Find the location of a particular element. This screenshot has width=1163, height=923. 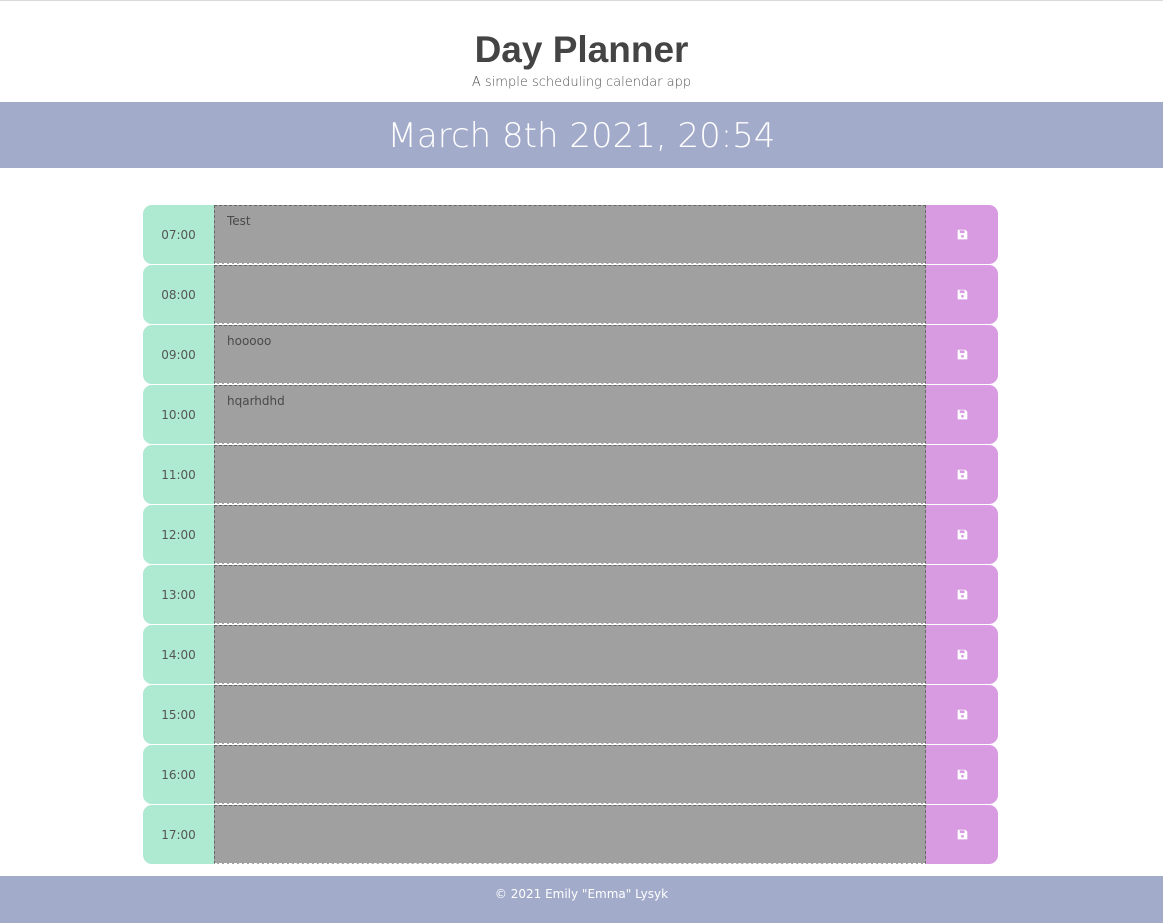

time-block-row: 11:00 is located at coordinates (570, 474).